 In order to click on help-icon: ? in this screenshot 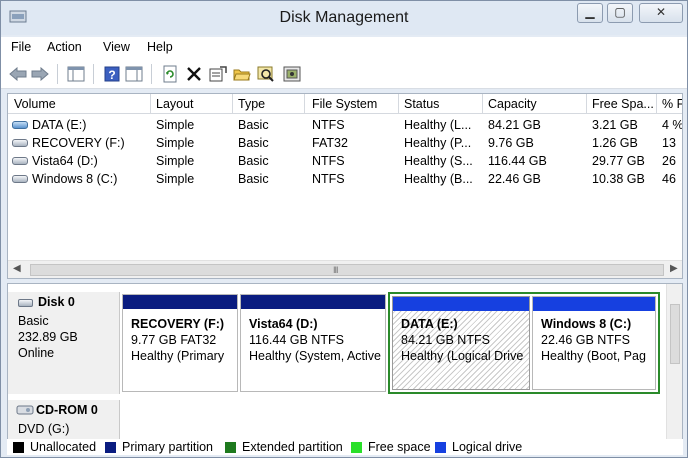, I will do `click(112, 74)`.